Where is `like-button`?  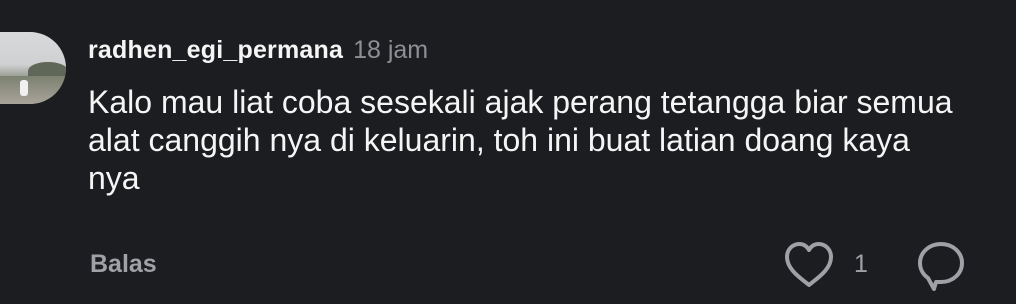
like-button is located at coordinates (809, 265).